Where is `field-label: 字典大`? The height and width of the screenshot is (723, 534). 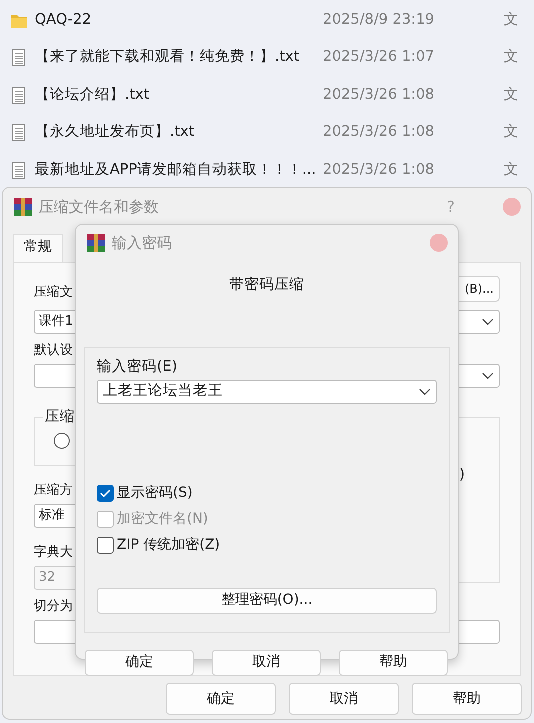
field-label: 字典大 is located at coordinates (53, 553).